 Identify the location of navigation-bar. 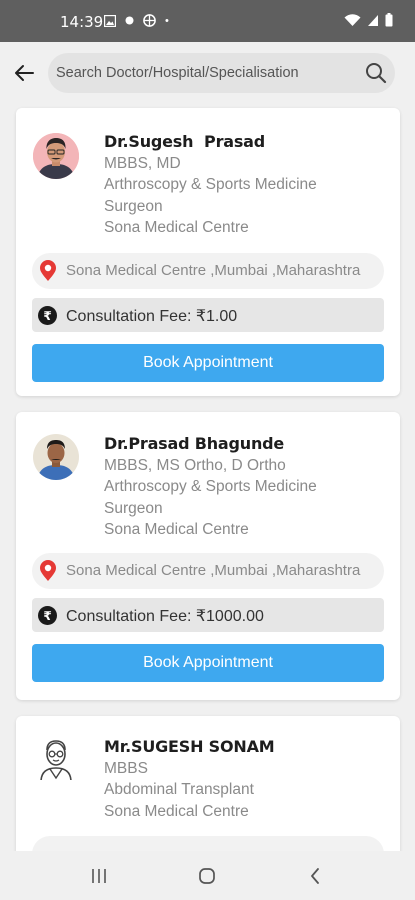
(207, 875).